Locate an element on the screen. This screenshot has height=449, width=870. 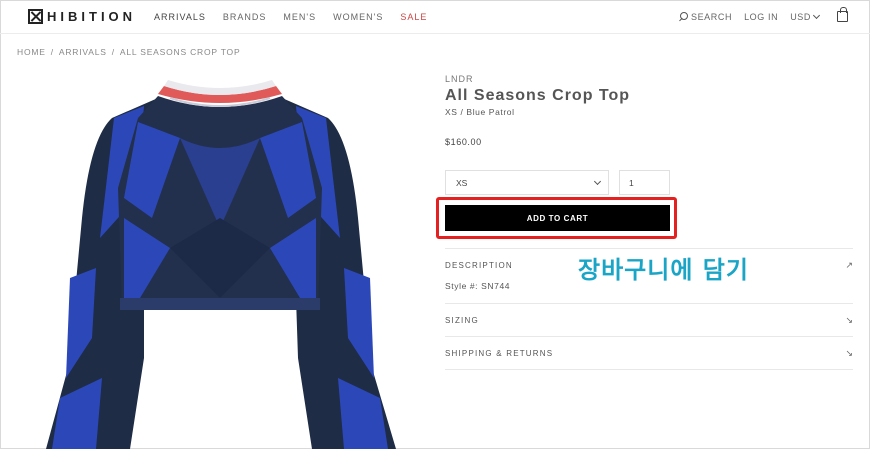
divider is located at coordinates (649, 369).